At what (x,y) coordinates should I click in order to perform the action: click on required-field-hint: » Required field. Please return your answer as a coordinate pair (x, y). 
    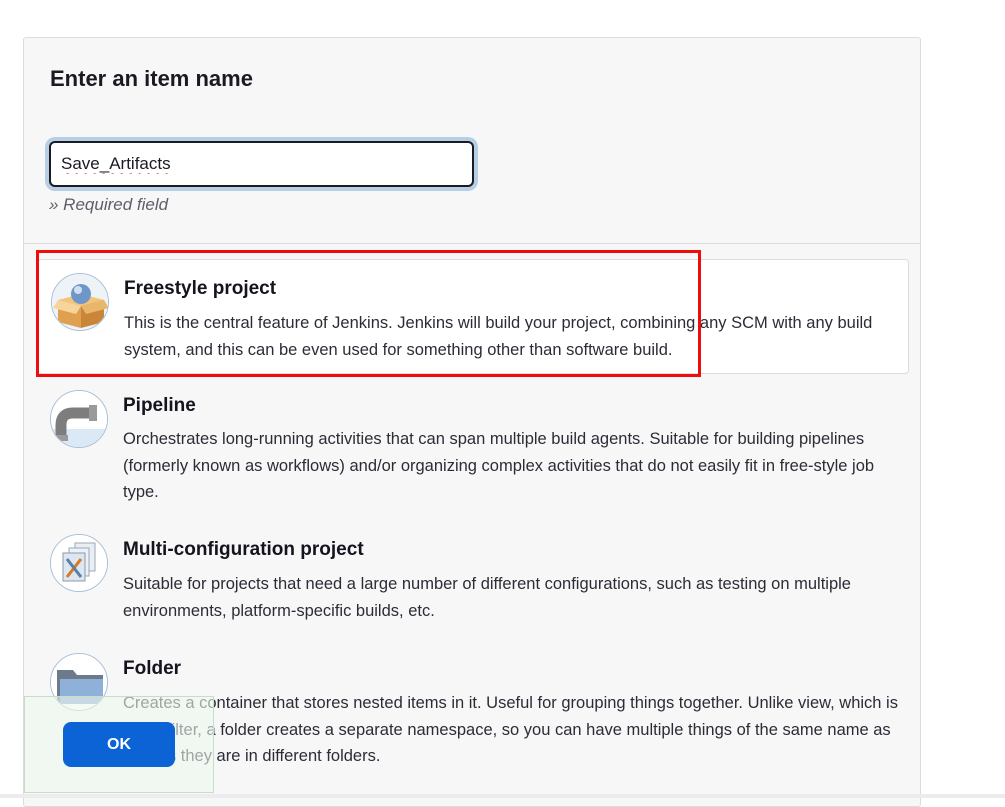
    Looking at the image, I should click on (109, 204).